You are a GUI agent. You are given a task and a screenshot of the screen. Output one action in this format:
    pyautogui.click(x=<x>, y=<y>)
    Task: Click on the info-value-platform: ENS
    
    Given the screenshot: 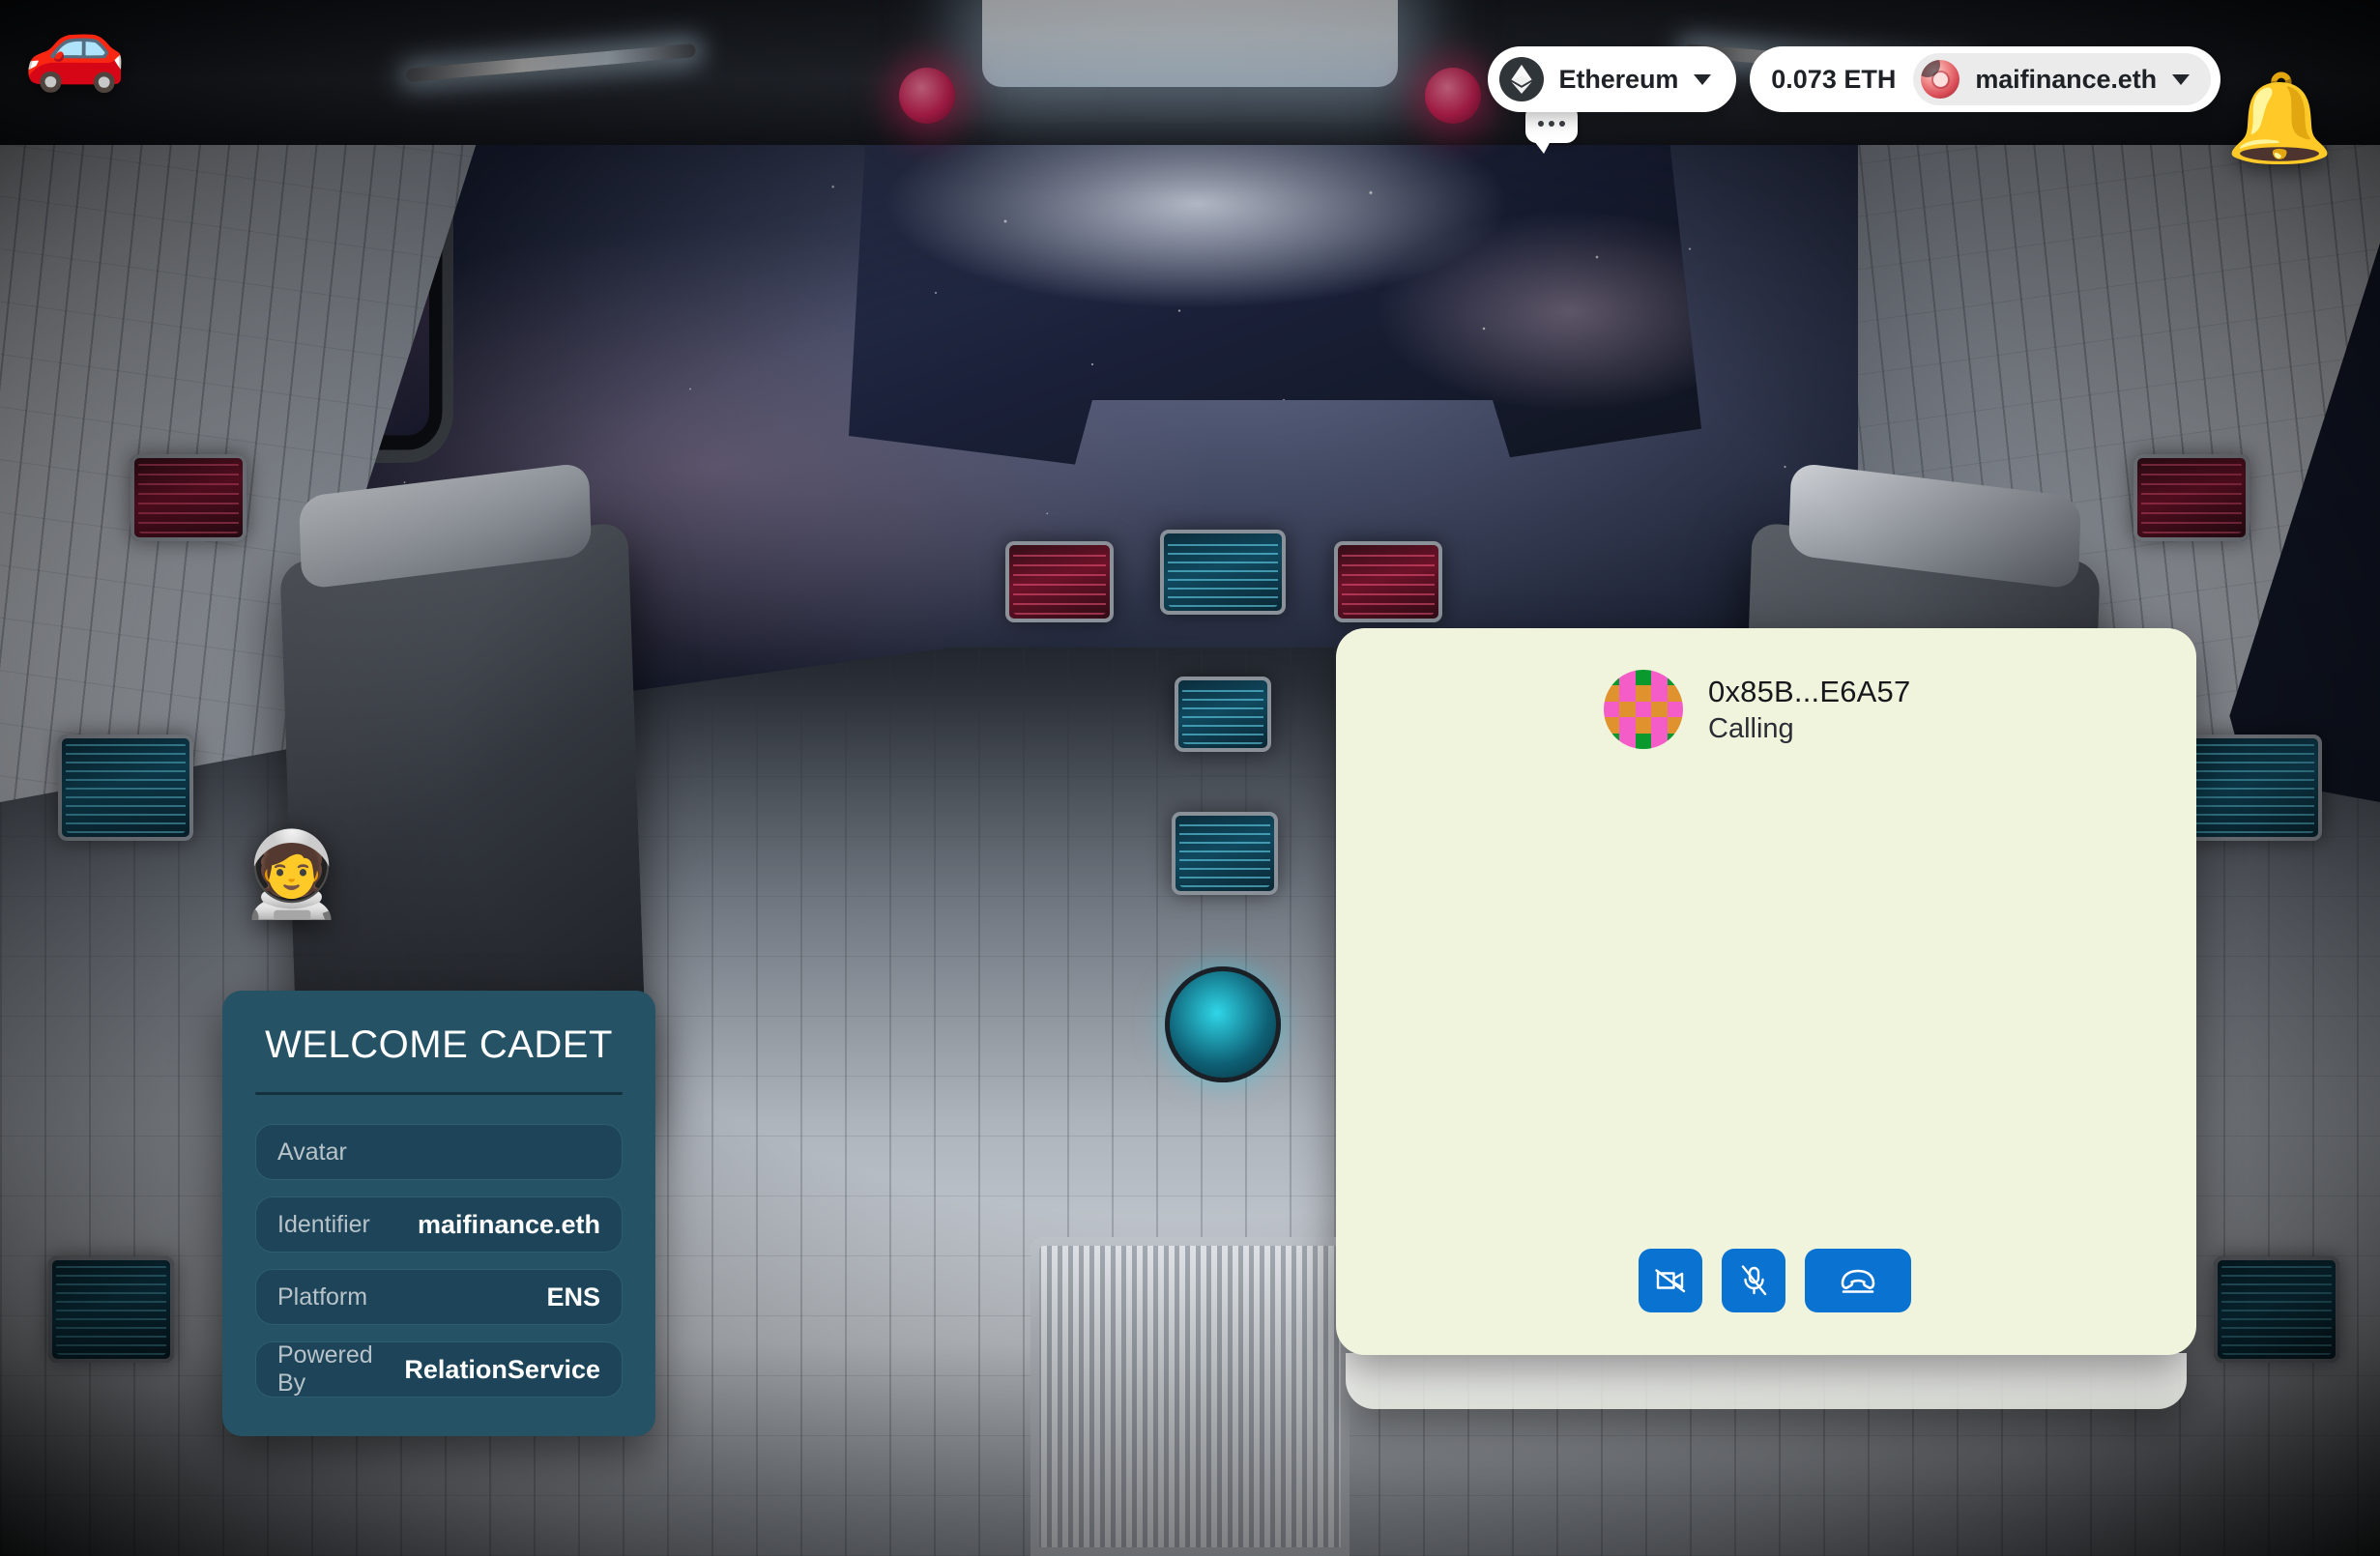 What is the action you would take?
    pyautogui.click(x=573, y=1296)
    